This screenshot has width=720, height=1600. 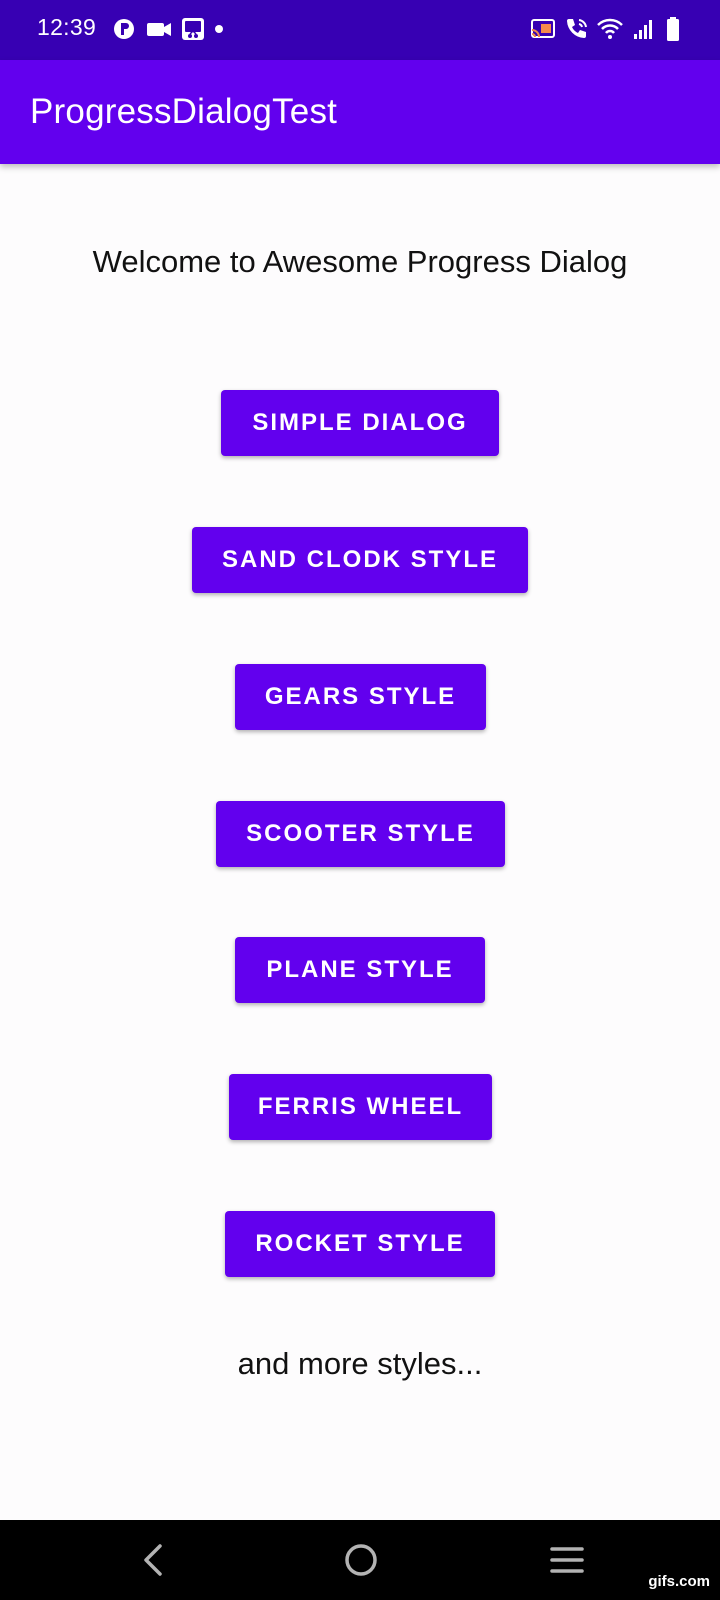 I want to click on app-bar: ProgressDialogTest, so click(x=360, y=112).